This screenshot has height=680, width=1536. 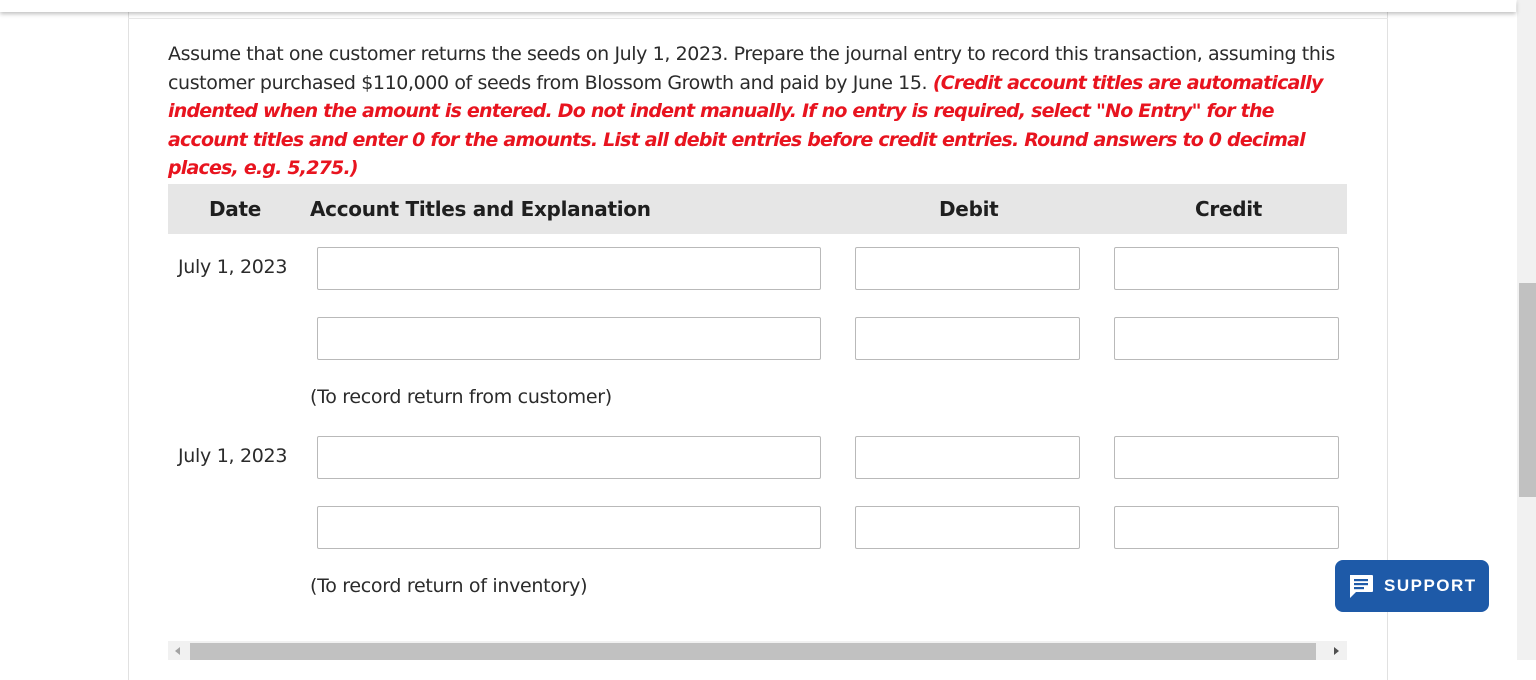 I want to click on support-button: SUPPORT, so click(x=1412, y=586).